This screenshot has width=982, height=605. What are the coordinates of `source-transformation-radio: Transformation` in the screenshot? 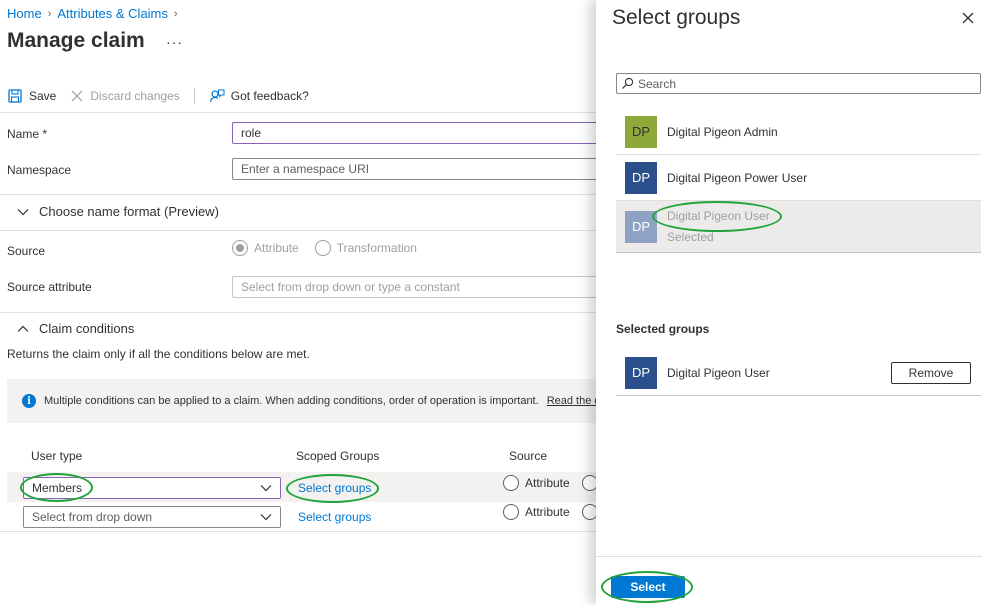 It's located at (365, 248).